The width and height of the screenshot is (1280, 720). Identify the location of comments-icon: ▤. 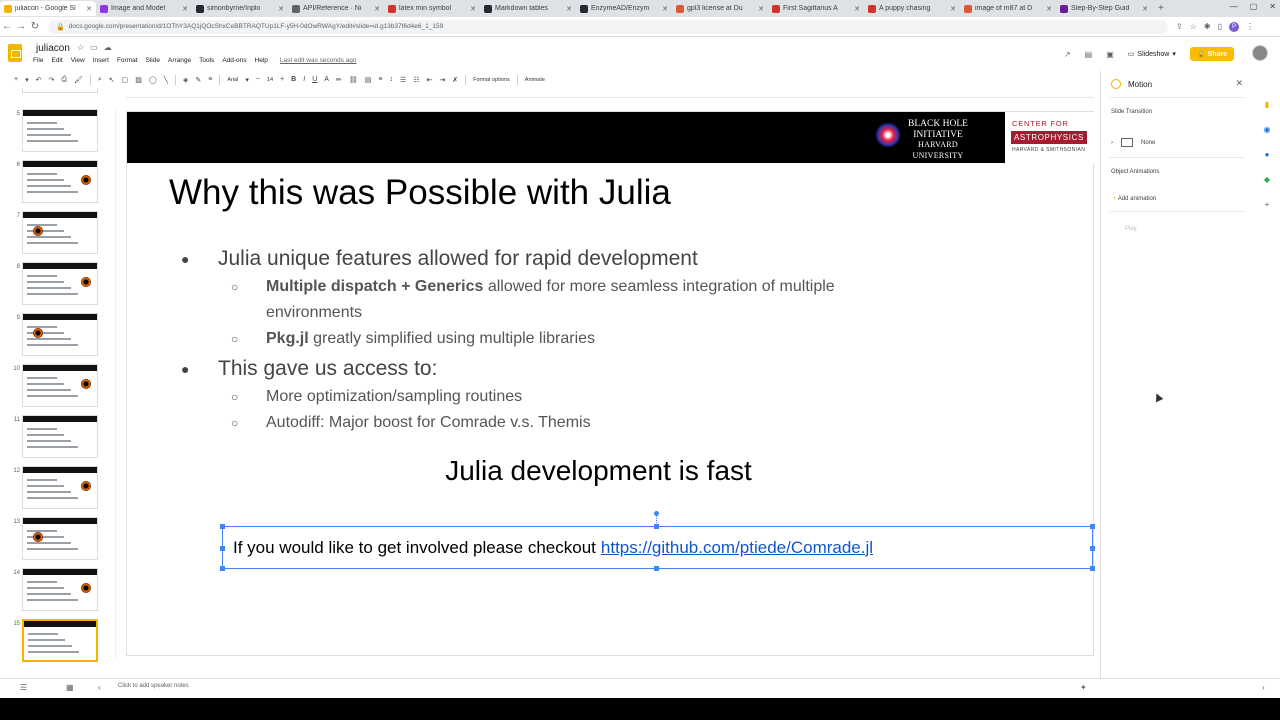
(1089, 54).